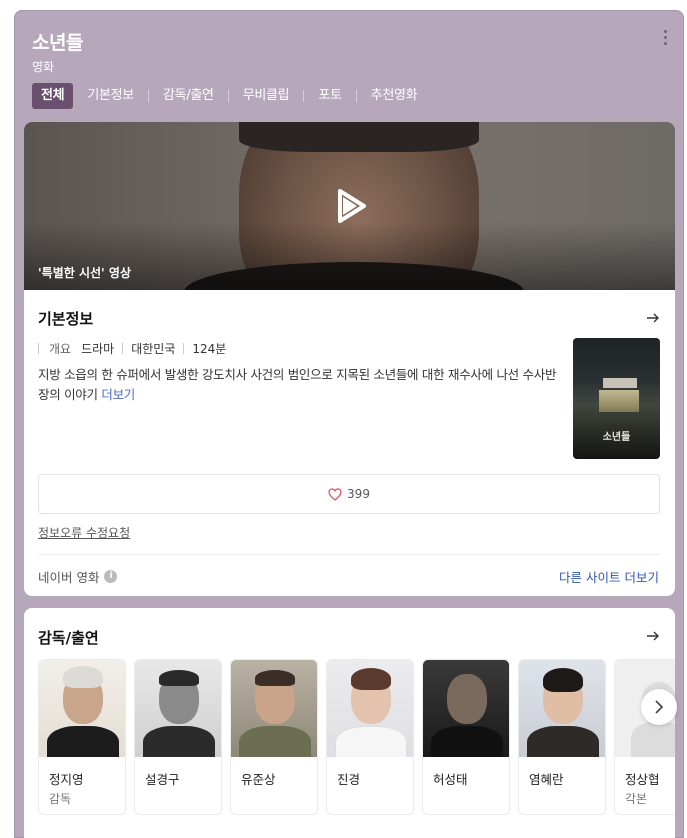 This screenshot has height=838, width=687. Describe the element at coordinates (162, 779) in the screenshot. I see `cast-name: 설경구` at that location.